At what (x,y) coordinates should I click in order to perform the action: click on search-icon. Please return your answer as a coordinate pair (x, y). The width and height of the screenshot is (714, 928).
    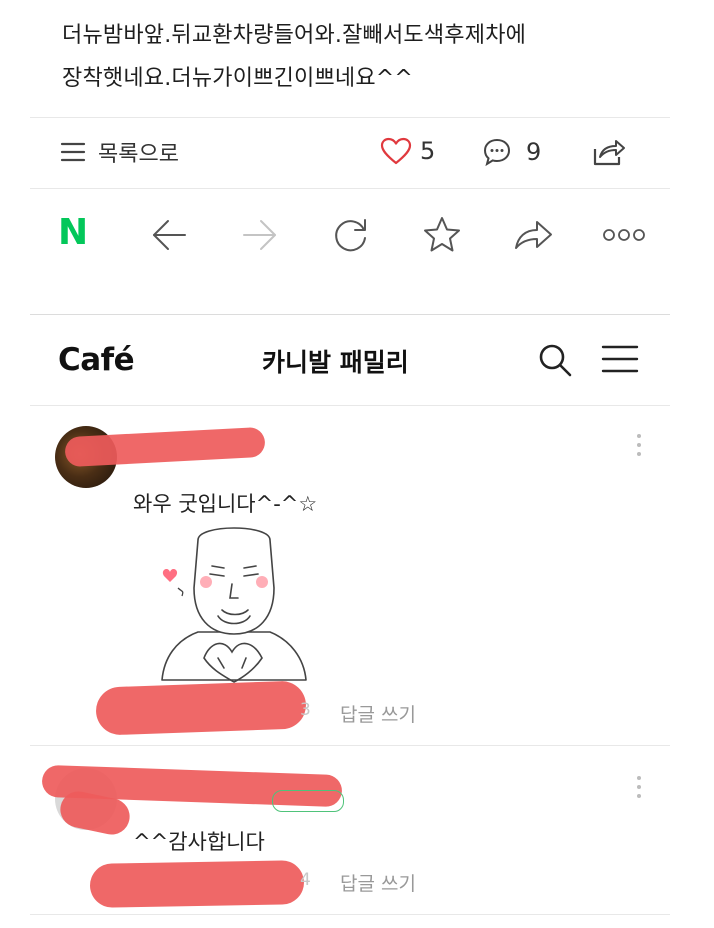
    Looking at the image, I should click on (555, 360).